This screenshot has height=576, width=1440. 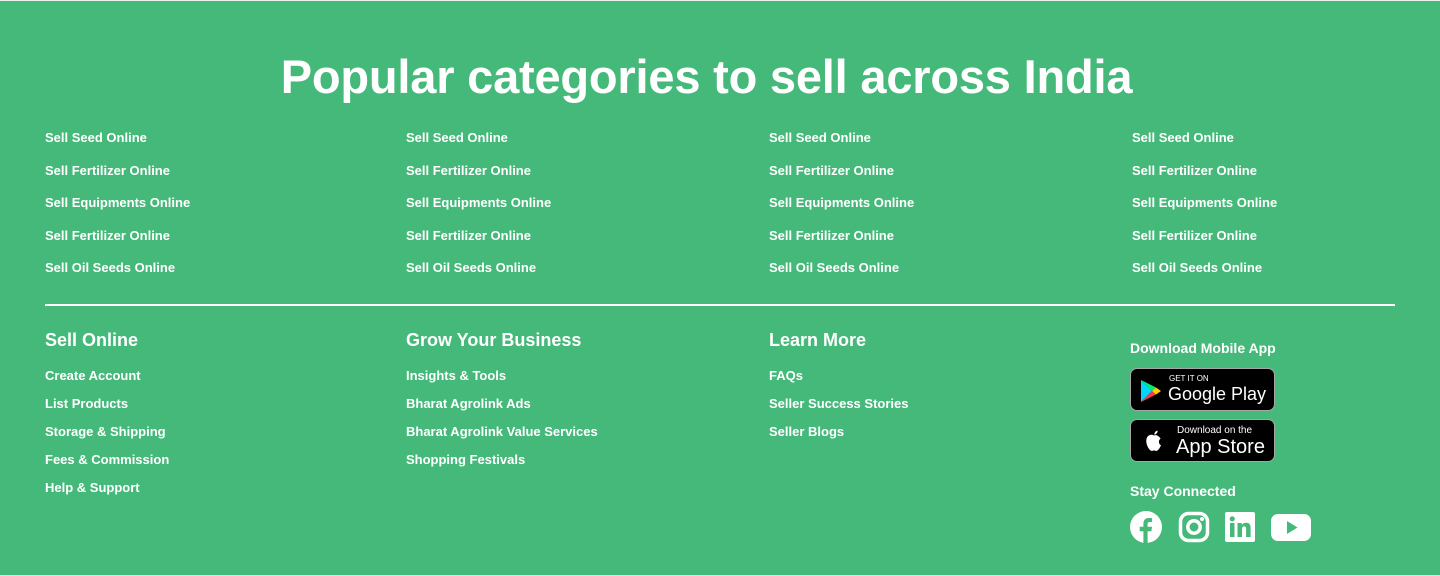 I want to click on link-help-support: Help & Support, so click(x=107, y=488).